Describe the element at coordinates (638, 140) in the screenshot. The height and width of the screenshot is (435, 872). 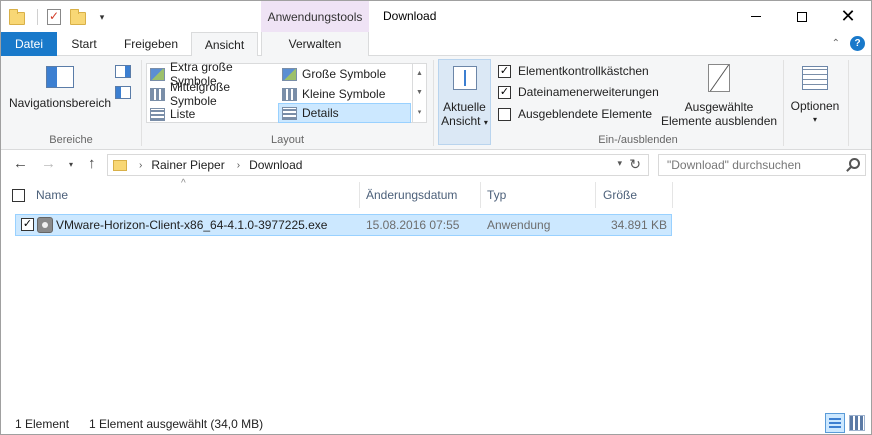
I see `show-hide-group-label: Ein-/ausblenden` at that location.